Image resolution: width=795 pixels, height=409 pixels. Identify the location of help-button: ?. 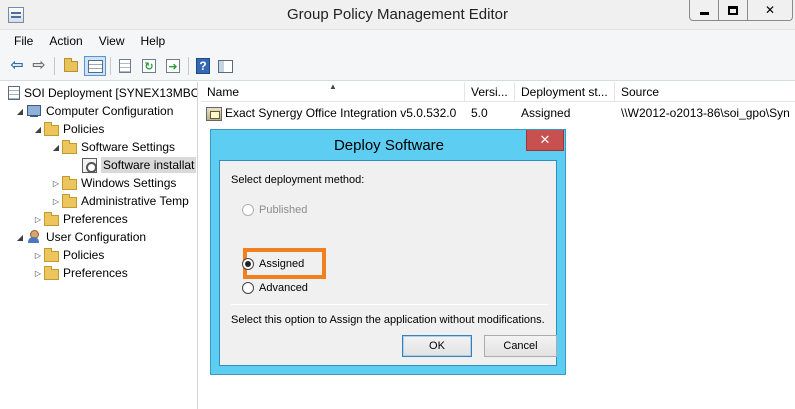
(203, 66).